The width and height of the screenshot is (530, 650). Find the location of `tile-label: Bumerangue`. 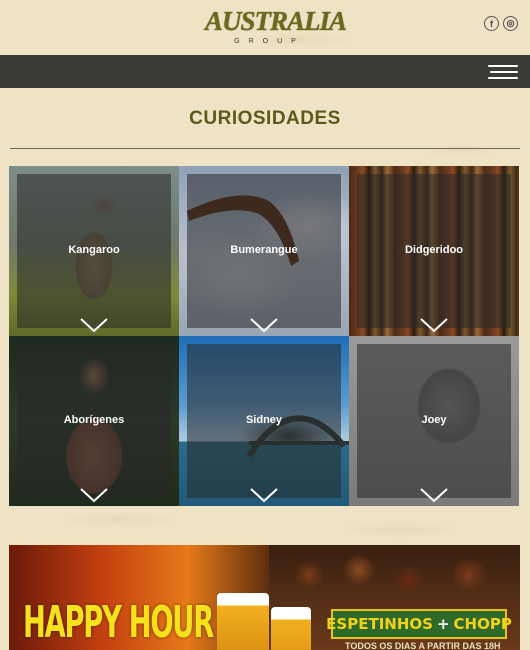

tile-label: Bumerangue is located at coordinates (264, 250).